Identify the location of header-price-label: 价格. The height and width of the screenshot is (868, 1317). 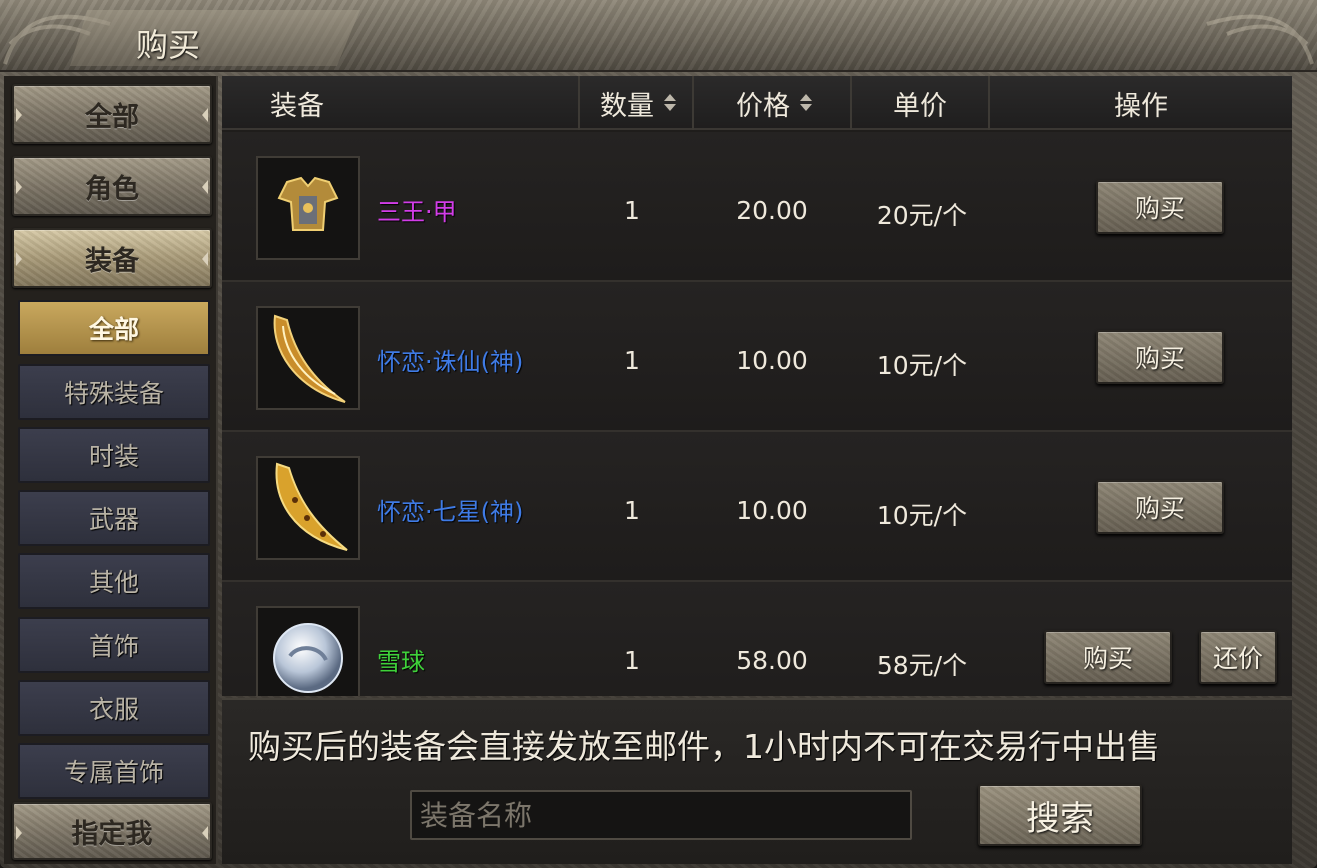
(763, 106).